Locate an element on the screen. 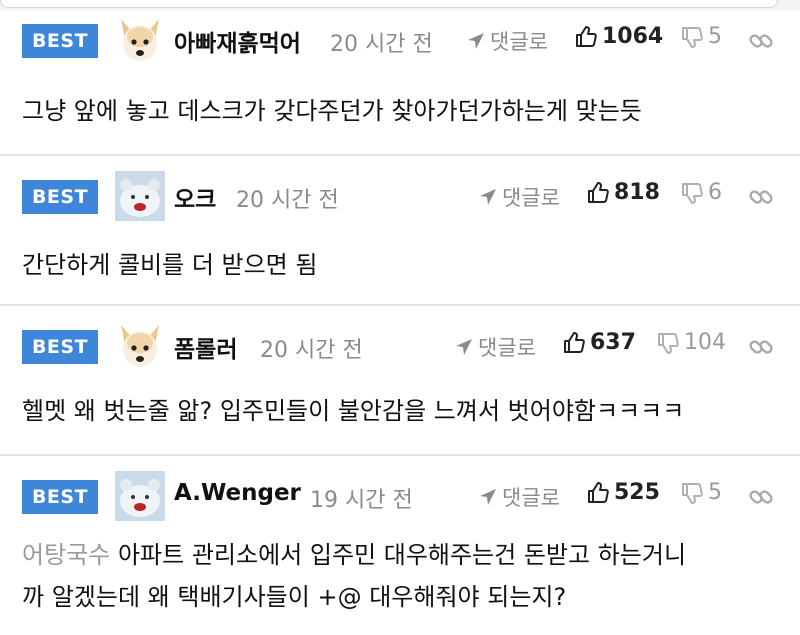 This screenshot has height=635, width=800. comment-text: 간단하게 콜비를 더 받으면 됨 is located at coordinates (170, 265).